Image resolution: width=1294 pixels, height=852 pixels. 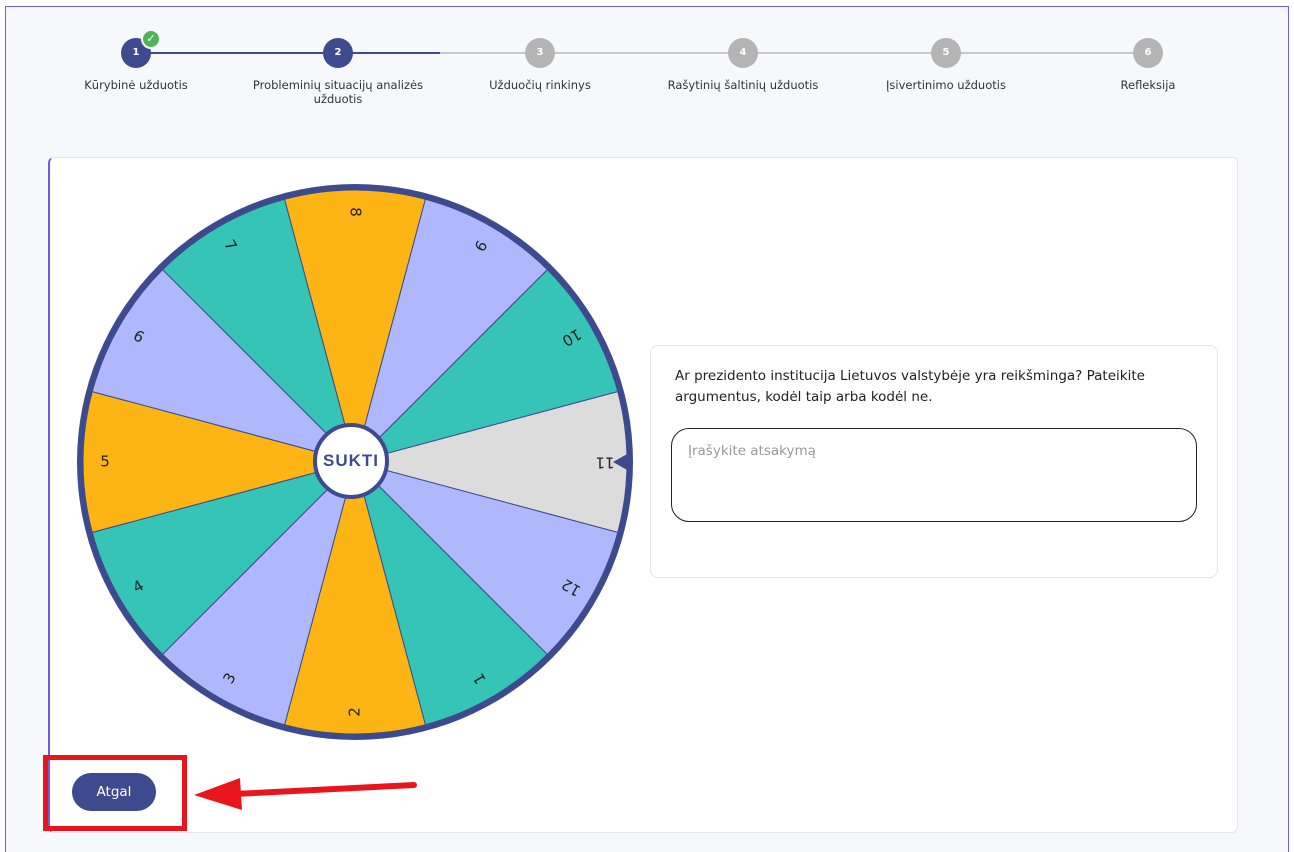 What do you see at coordinates (151, 39) in the screenshot?
I see `check-icon: ✓` at bounding box center [151, 39].